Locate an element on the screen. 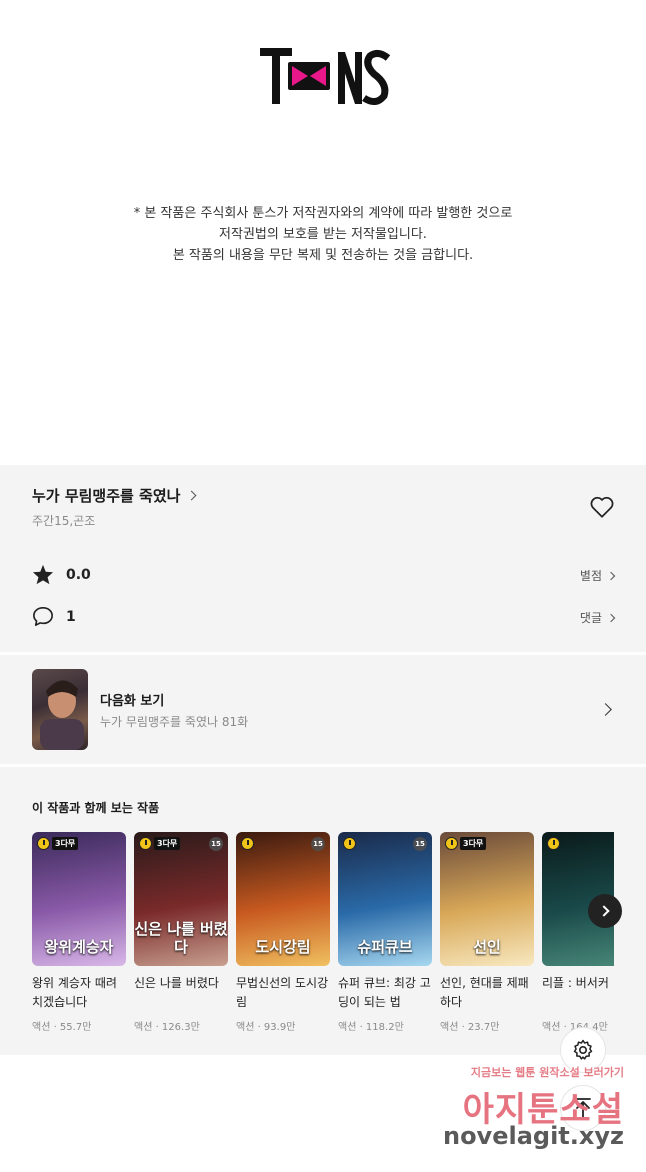 This screenshot has height=1172, width=646. recommendation-cover: 3다무왕위계승자 is located at coordinates (79, 899).